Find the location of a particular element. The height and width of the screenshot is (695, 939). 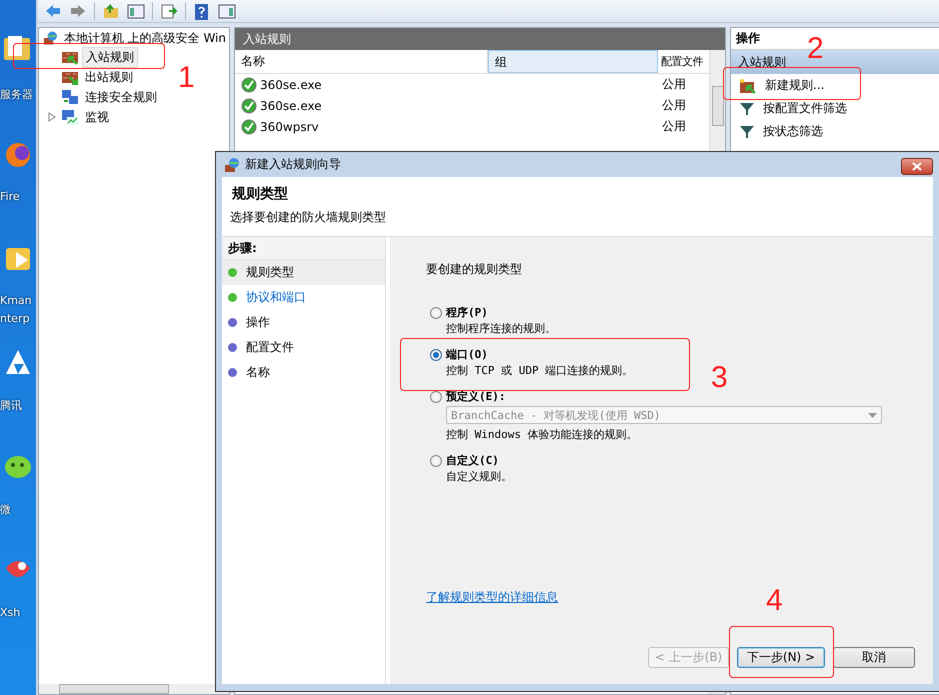

folder-up-icon is located at coordinates (111, 11).